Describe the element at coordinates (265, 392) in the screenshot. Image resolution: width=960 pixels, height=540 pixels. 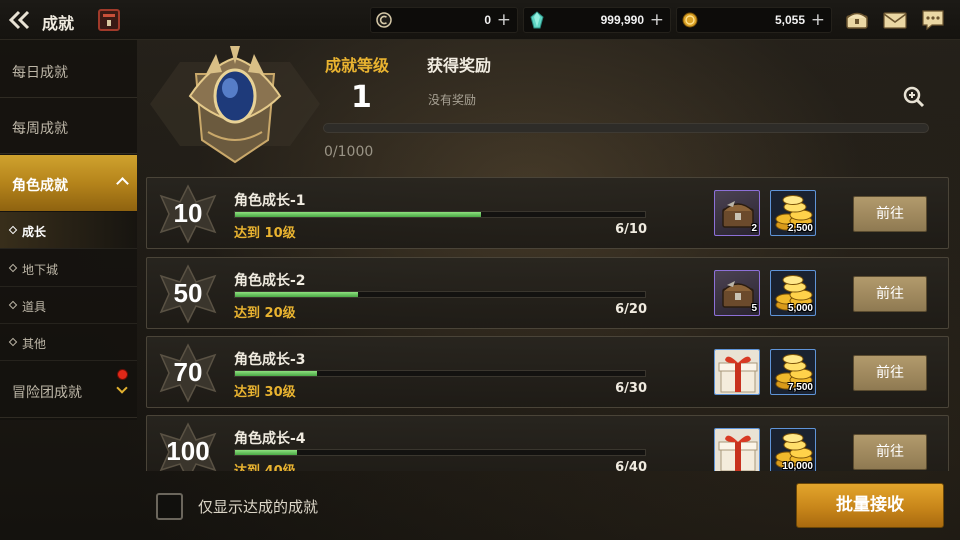
I see `achievement-requirement: 达到 30级` at that location.